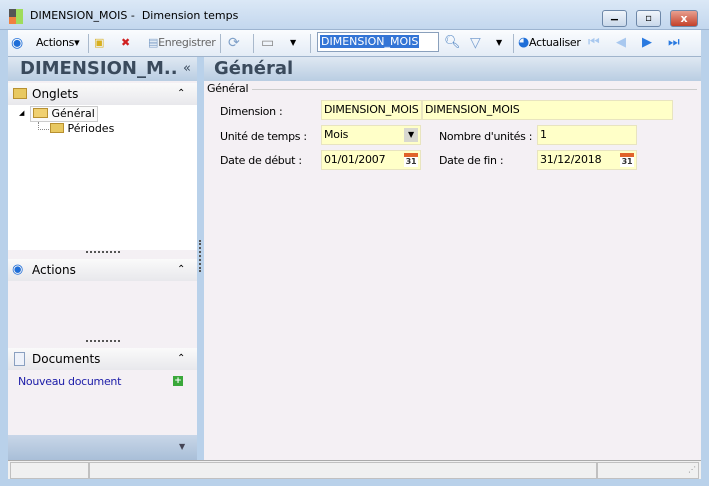 The image size is (709, 486). Describe the element at coordinates (54, 270) in the screenshot. I see `actions-title: Actions` at that location.